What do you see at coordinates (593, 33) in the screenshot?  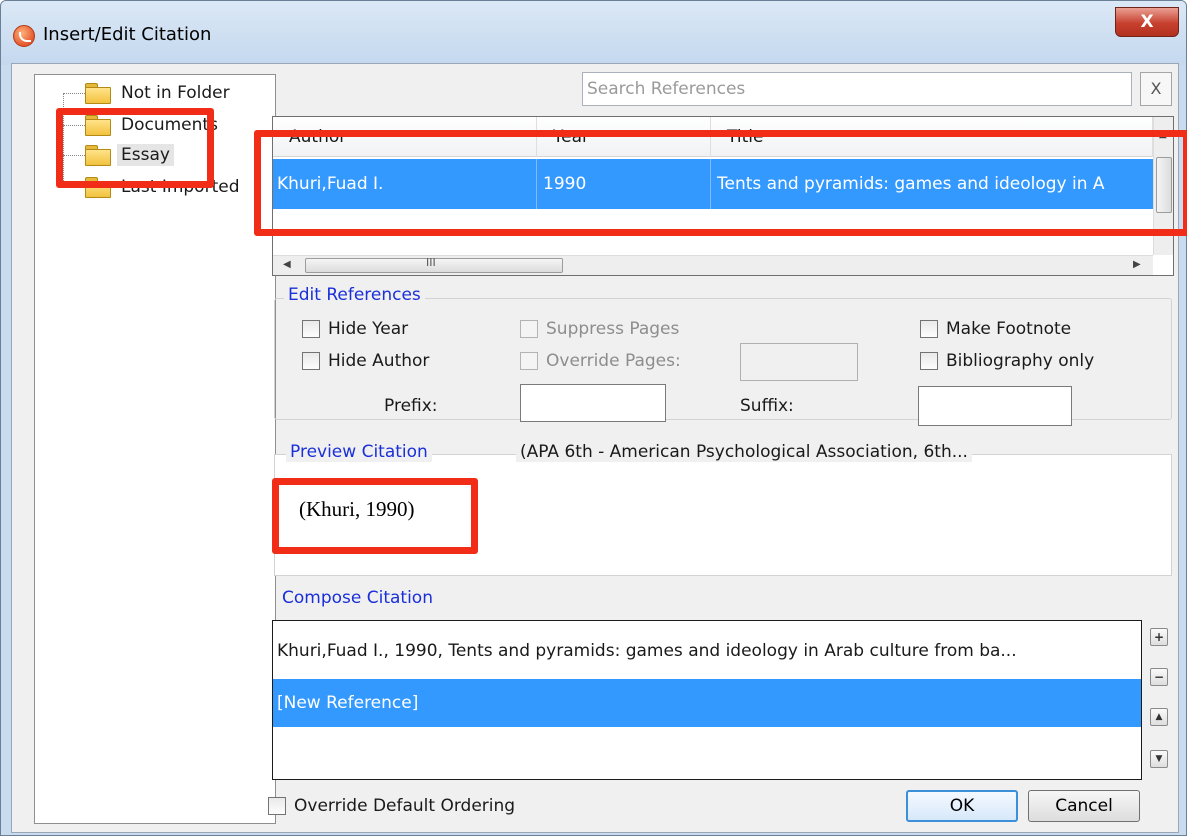 I see `title-bar: Insert/Edit Citation X` at bounding box center [593, 33].